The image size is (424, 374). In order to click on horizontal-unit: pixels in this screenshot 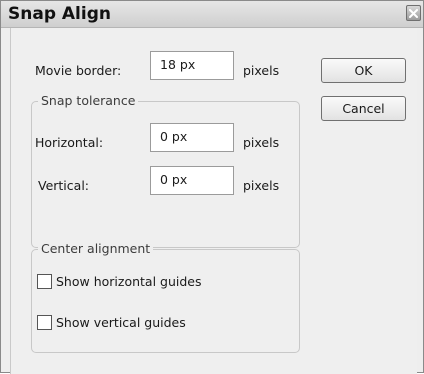, I will do `click(261, 142)`.